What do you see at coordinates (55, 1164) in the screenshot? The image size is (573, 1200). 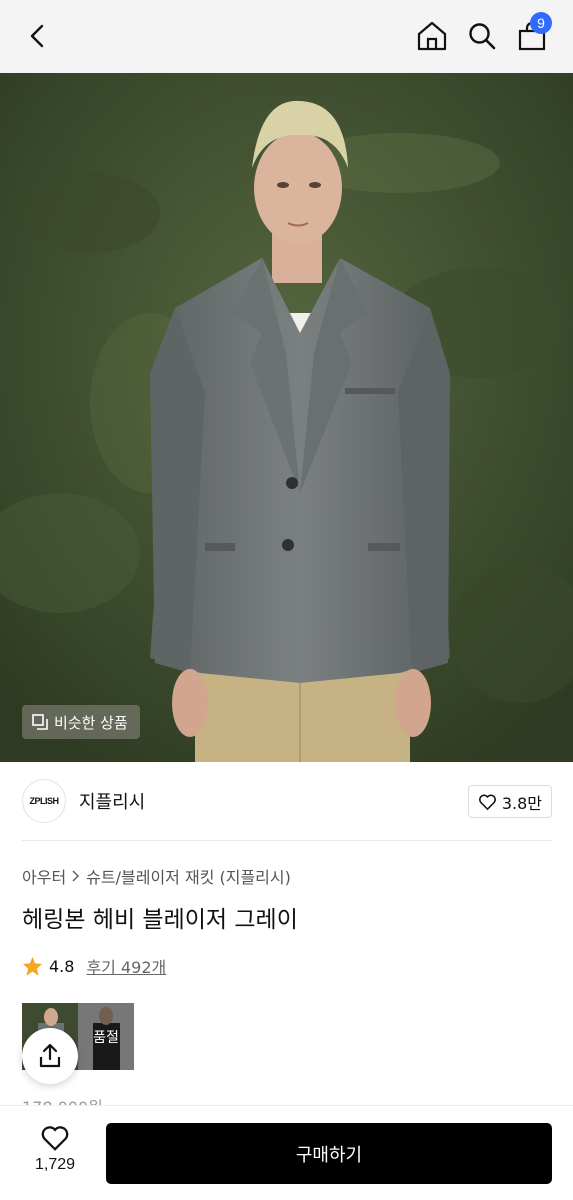 I see `wishlist-count: 1,729` at bounding box center [55, 1164].